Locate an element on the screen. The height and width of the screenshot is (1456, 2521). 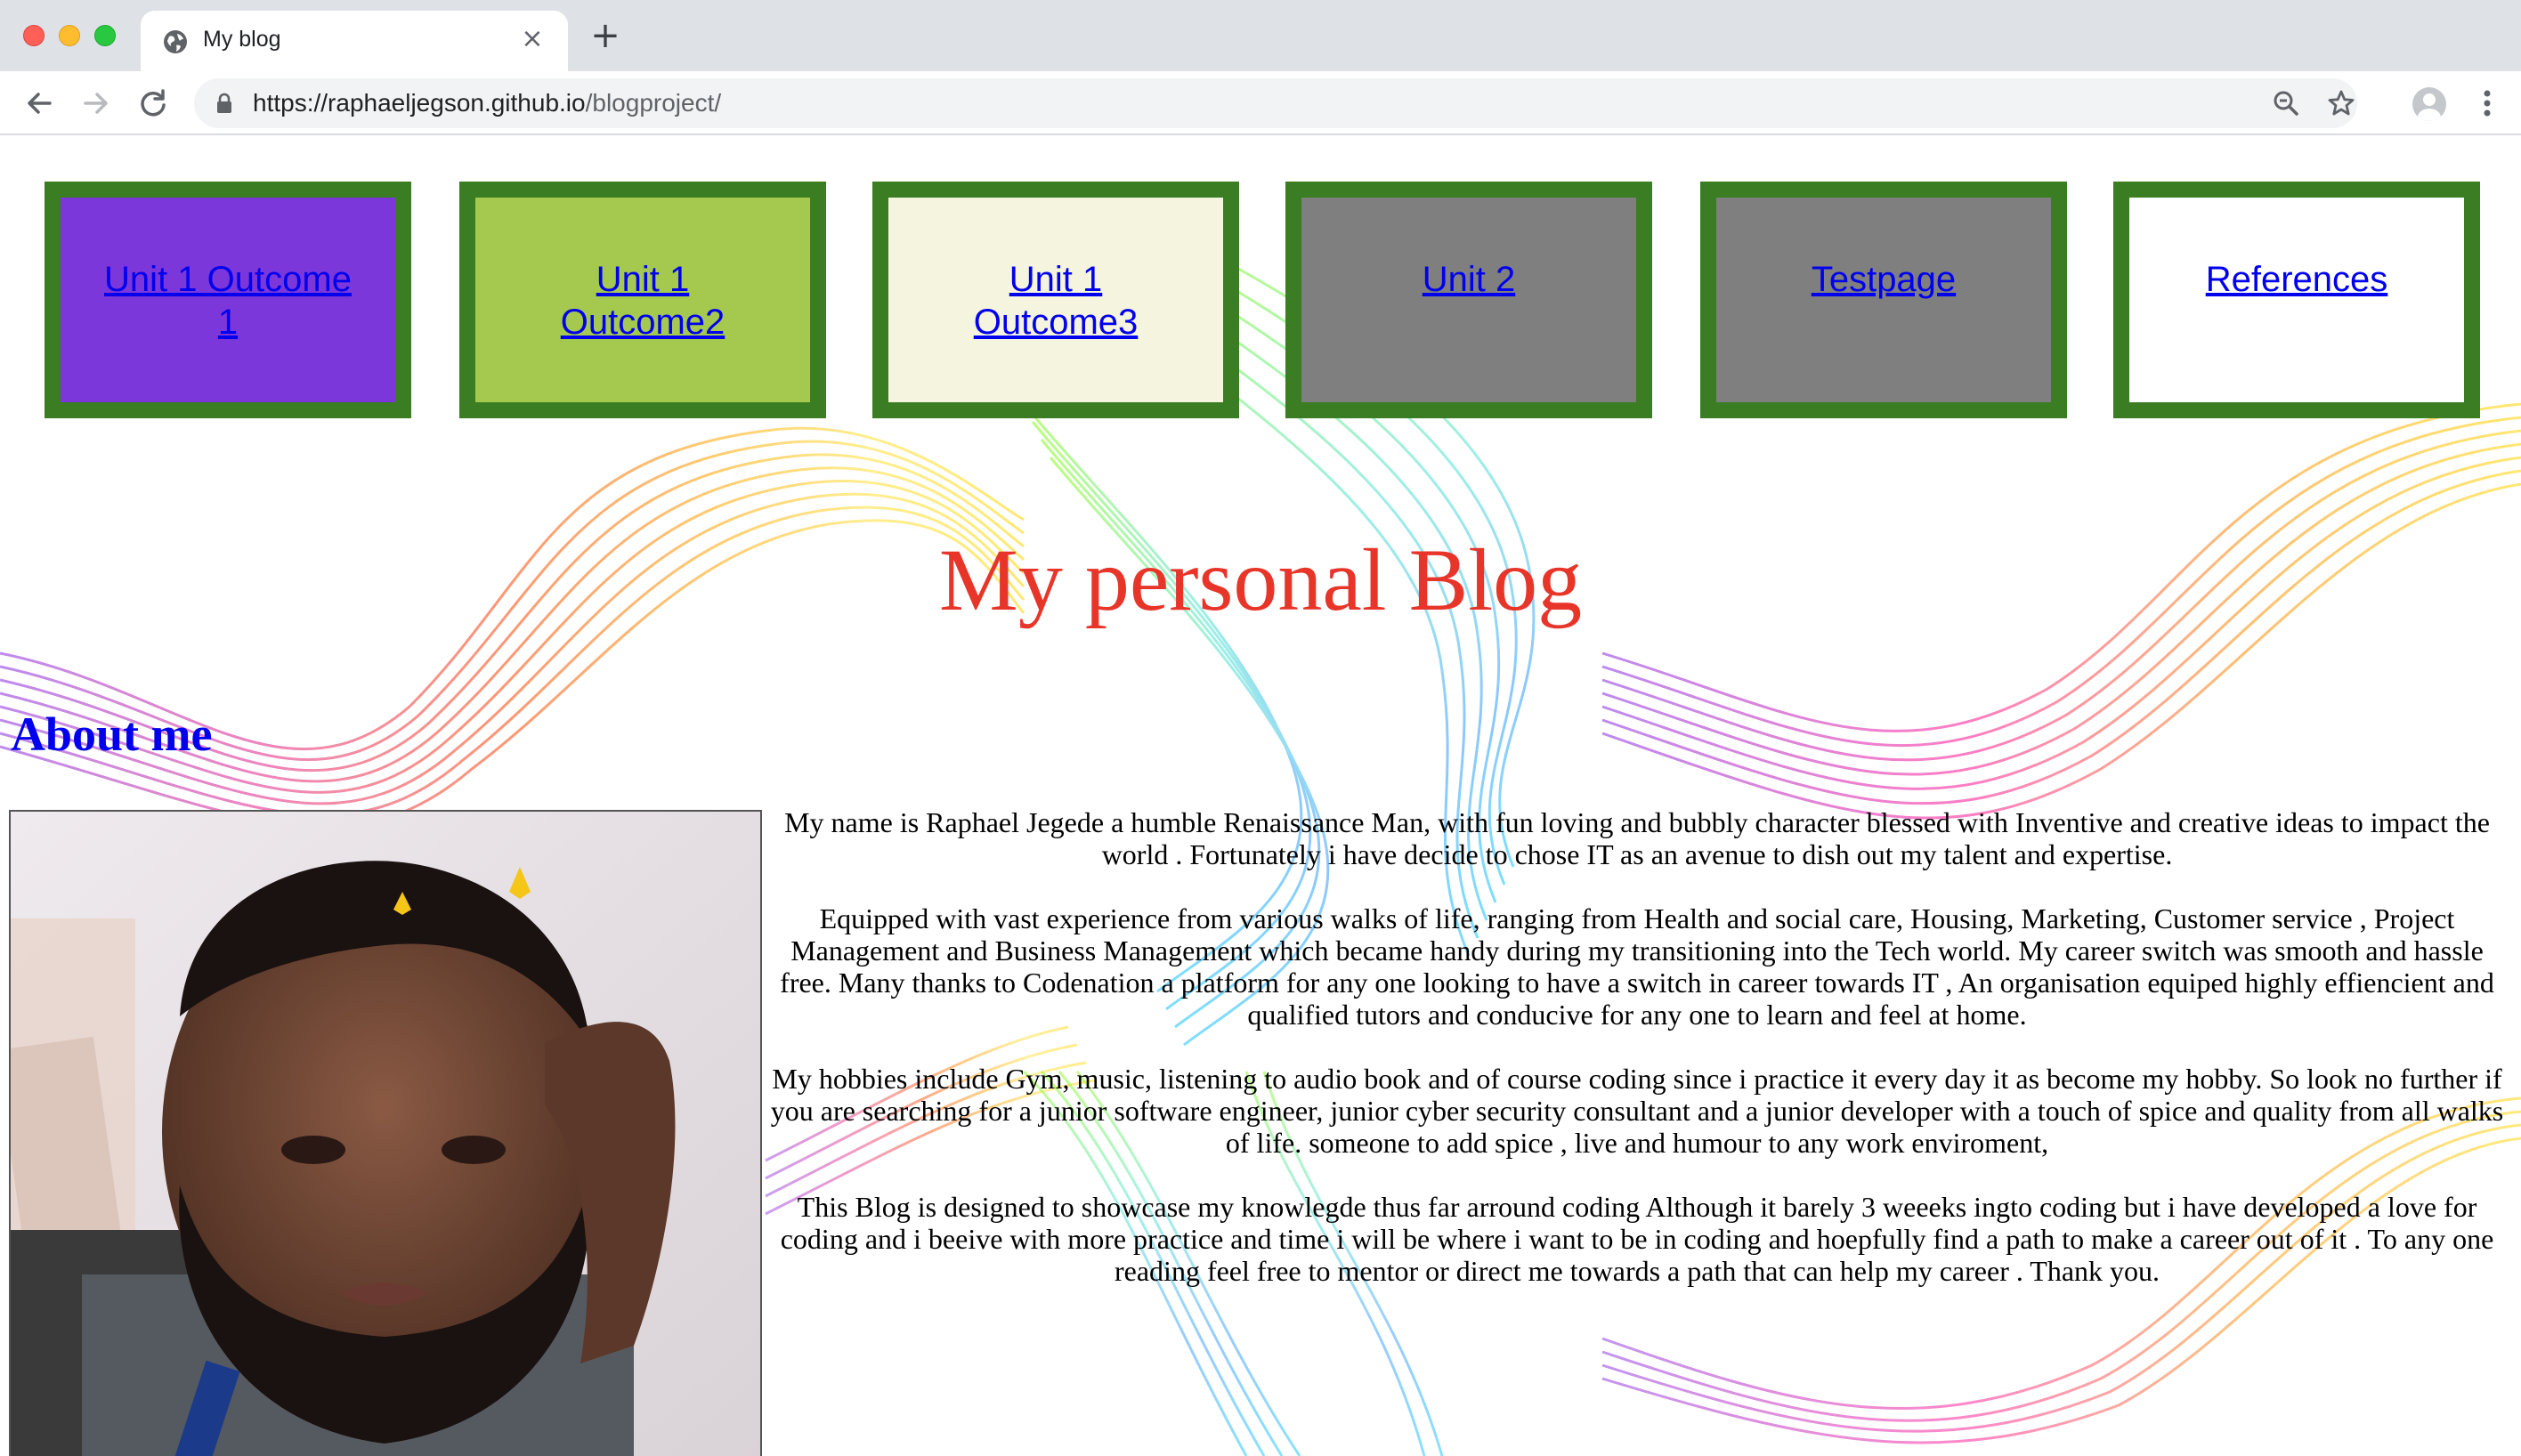
nav-link-unit1-outcome3: Unit 1 Outcome3 is located at coordinates (1055, 301).